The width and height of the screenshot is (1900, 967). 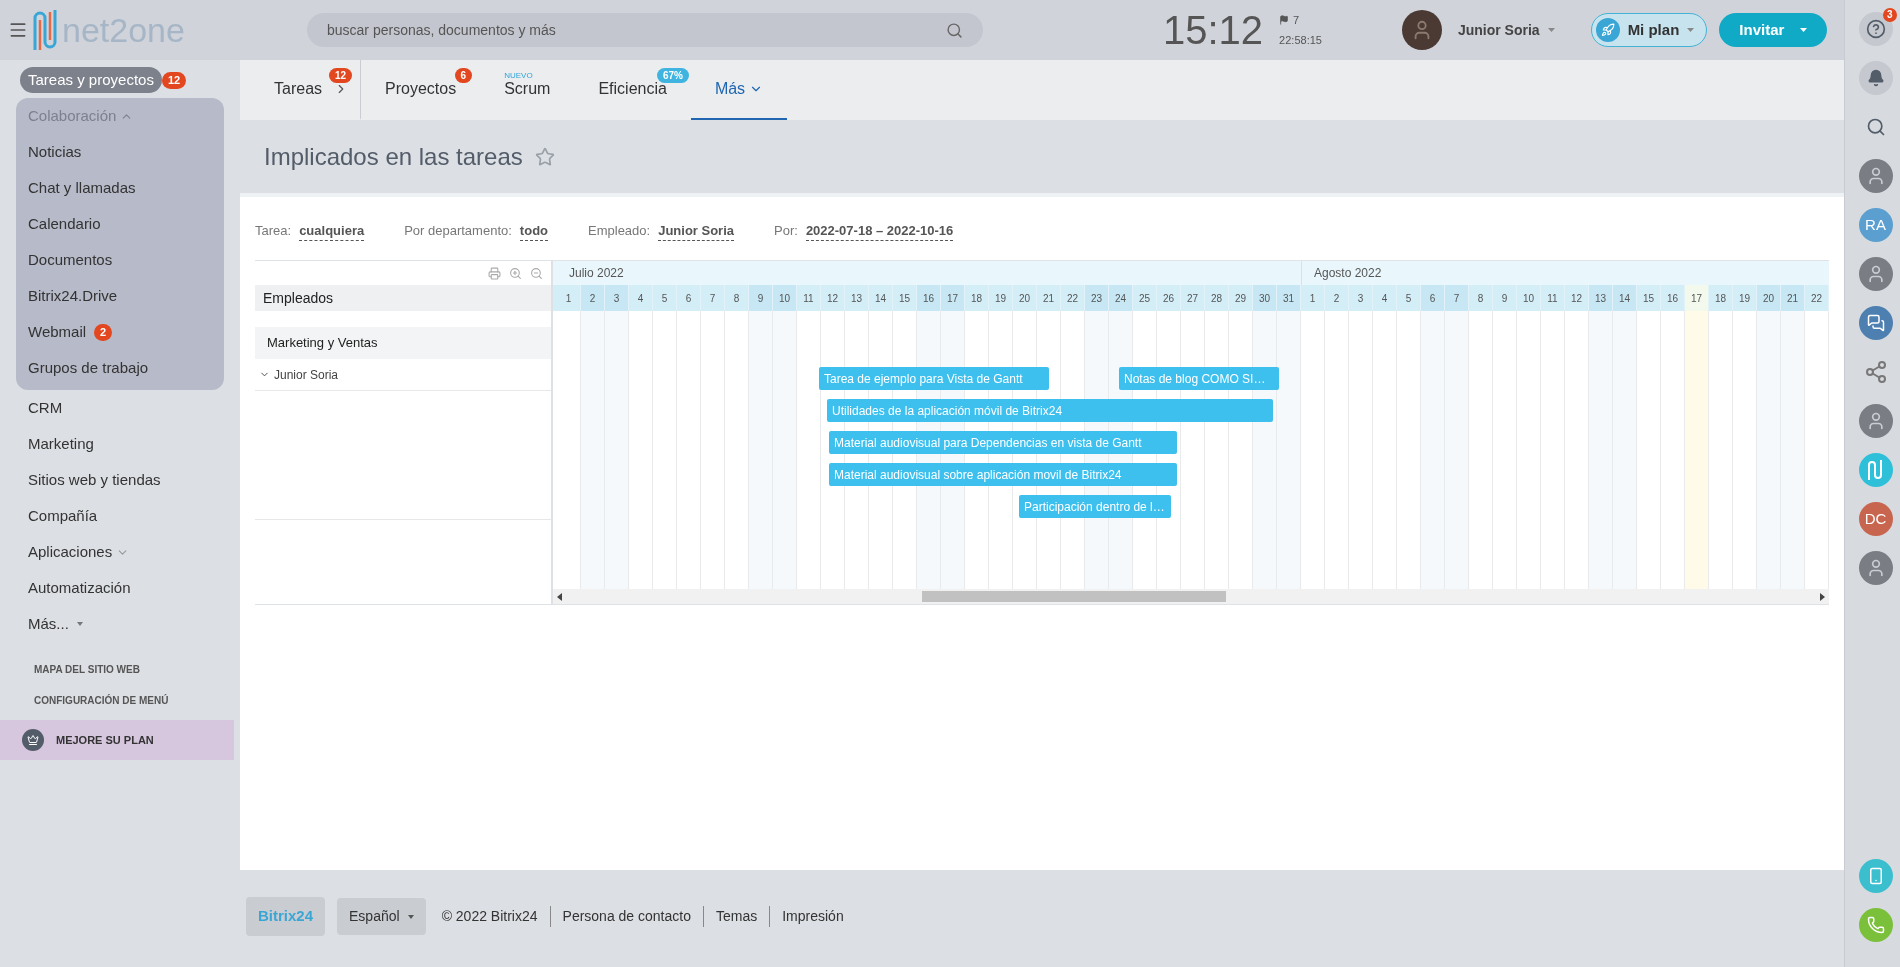 What do you see at coordinates (527, 90) in the screenshot?
I see `tab: NUEVO Scrum` at bounding box center [527, 90].